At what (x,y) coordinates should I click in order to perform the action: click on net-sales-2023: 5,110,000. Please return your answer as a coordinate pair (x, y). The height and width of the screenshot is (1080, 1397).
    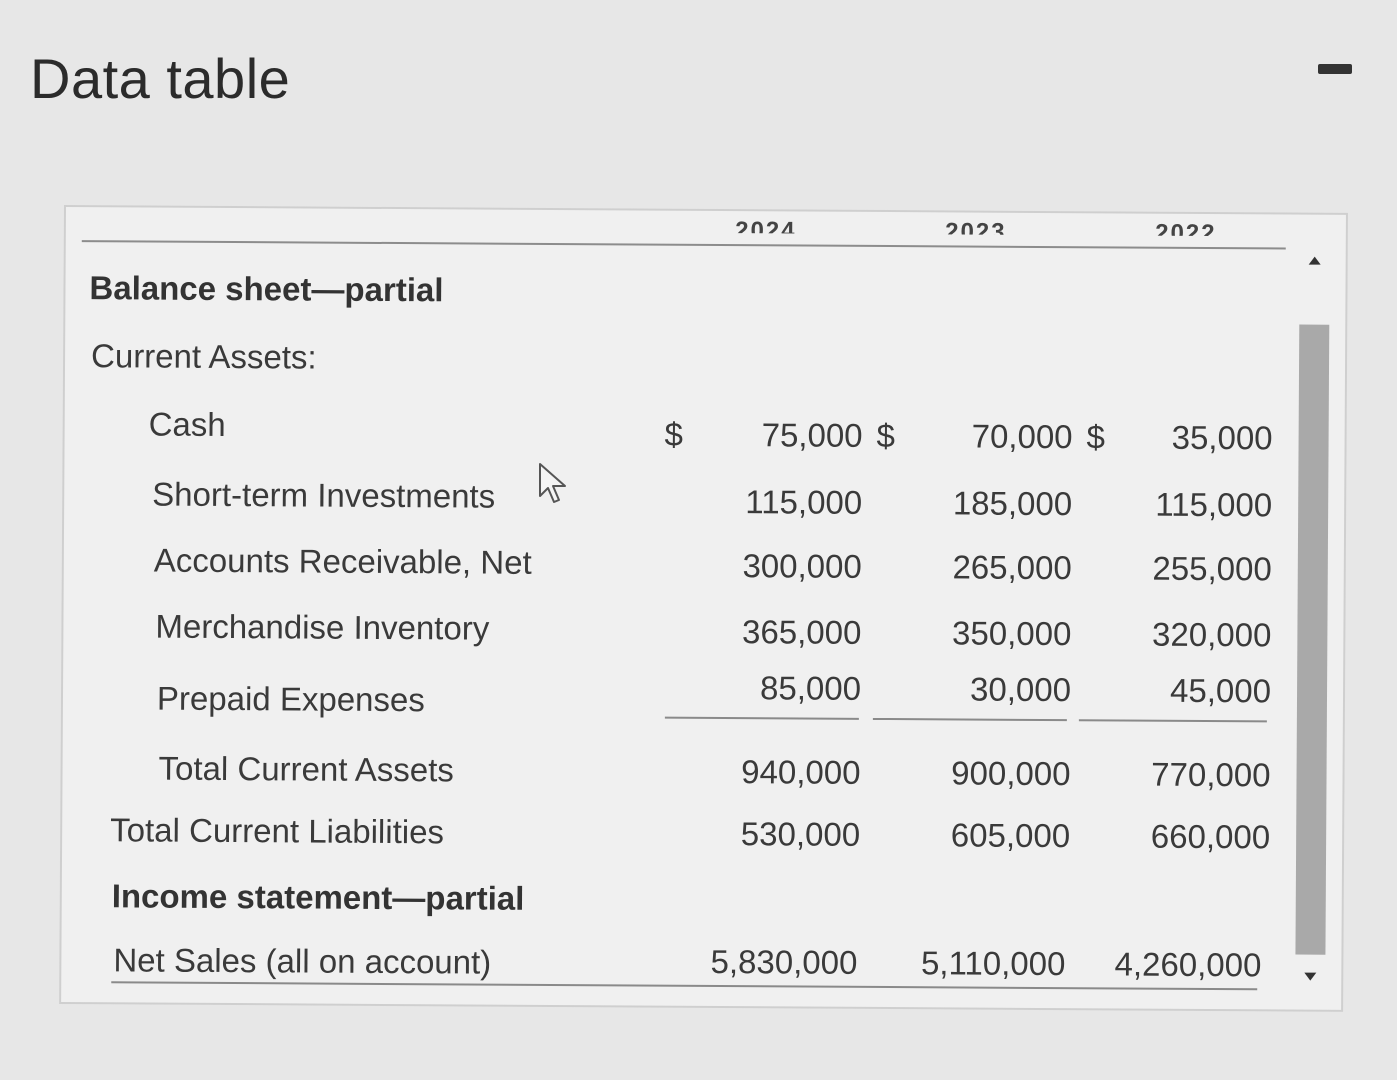
    Looking at the image, I should click on (993, 963).